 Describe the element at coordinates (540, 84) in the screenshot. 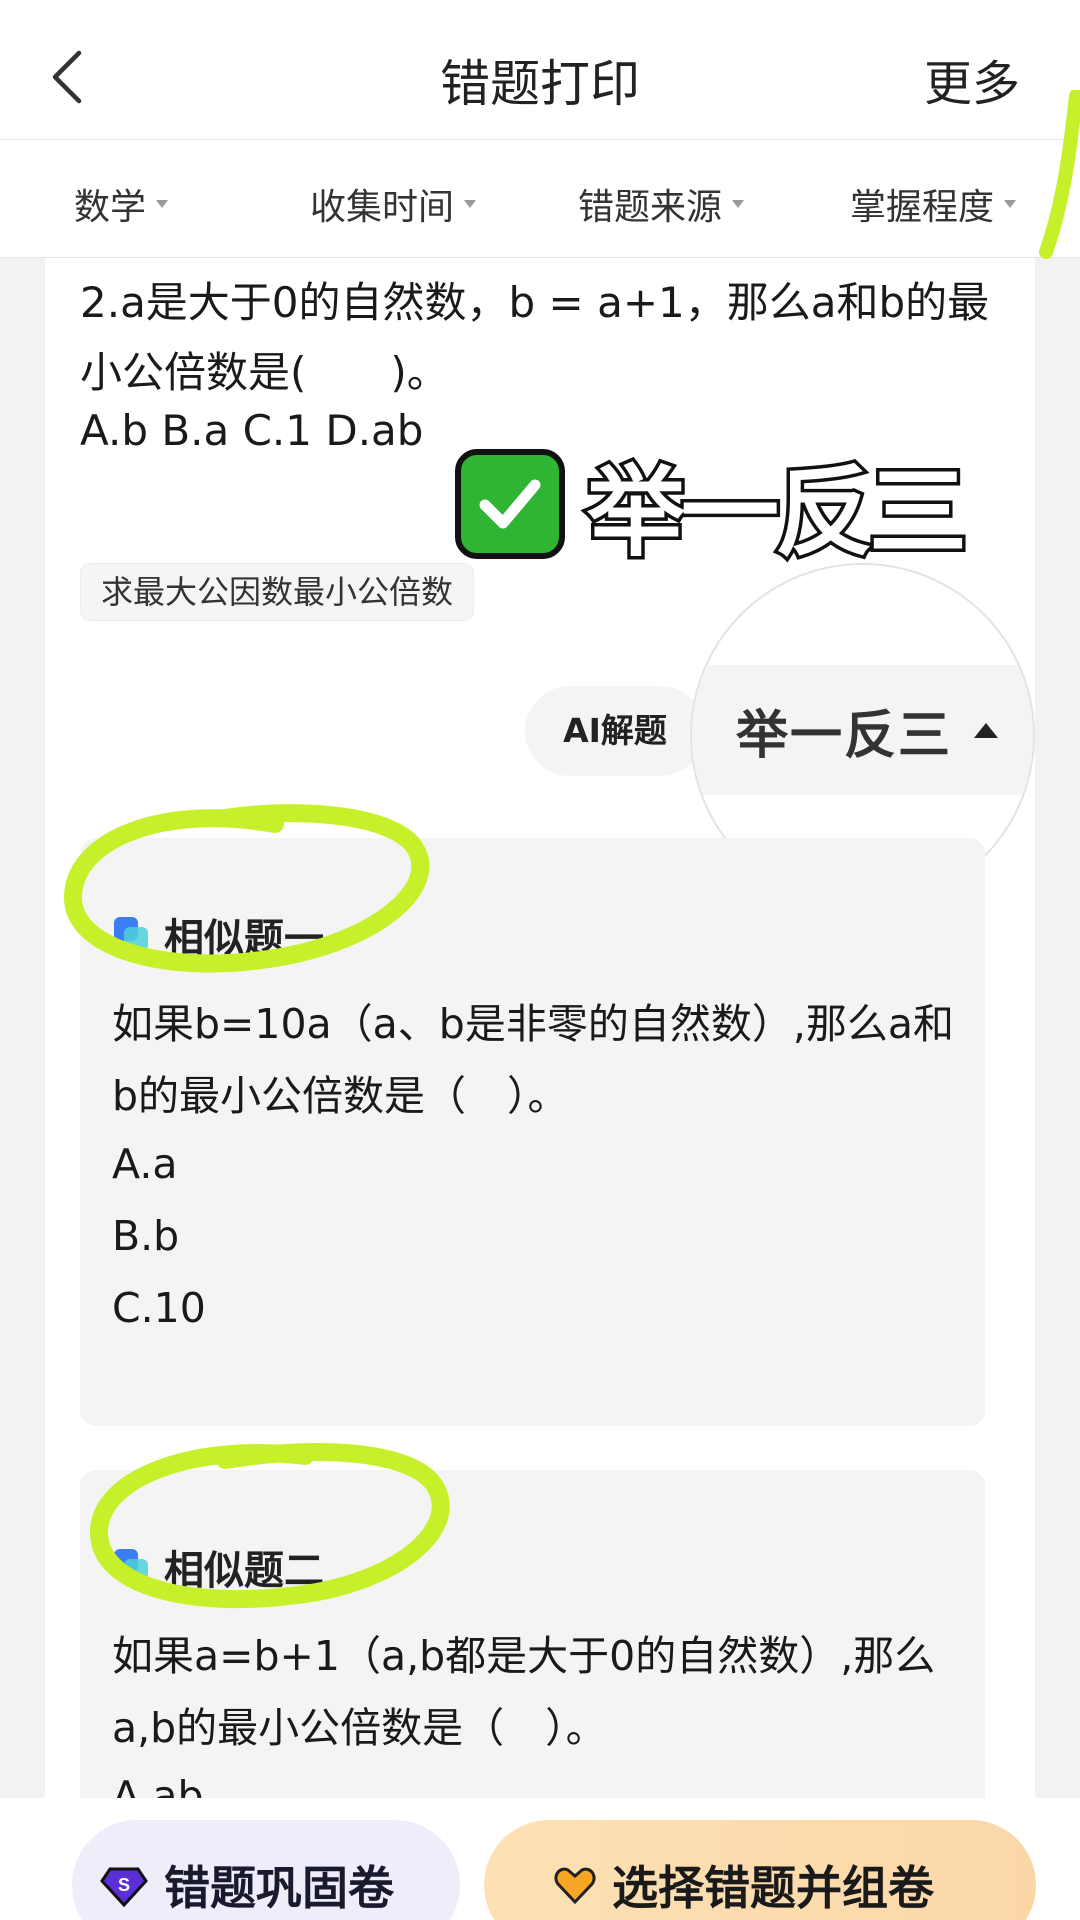

I see `page-title: 错题打印` at that location.